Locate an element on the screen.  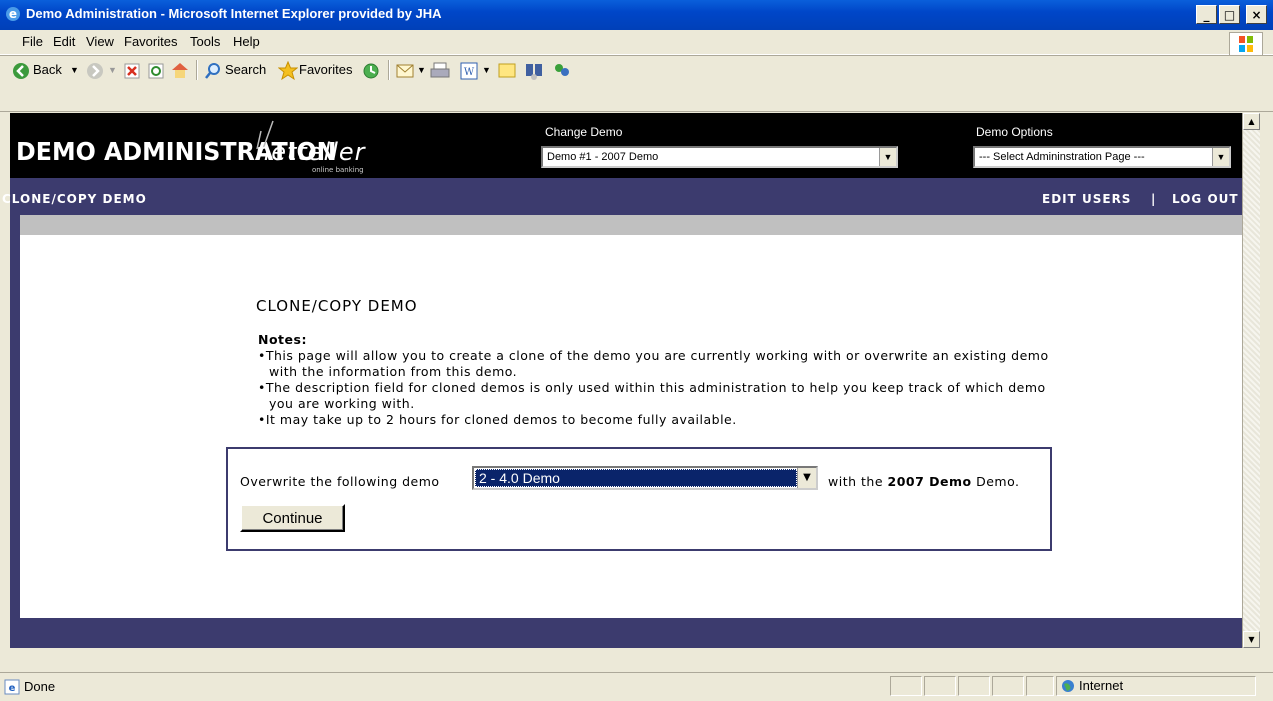
mail-icon is located at coordinates (406, 71).